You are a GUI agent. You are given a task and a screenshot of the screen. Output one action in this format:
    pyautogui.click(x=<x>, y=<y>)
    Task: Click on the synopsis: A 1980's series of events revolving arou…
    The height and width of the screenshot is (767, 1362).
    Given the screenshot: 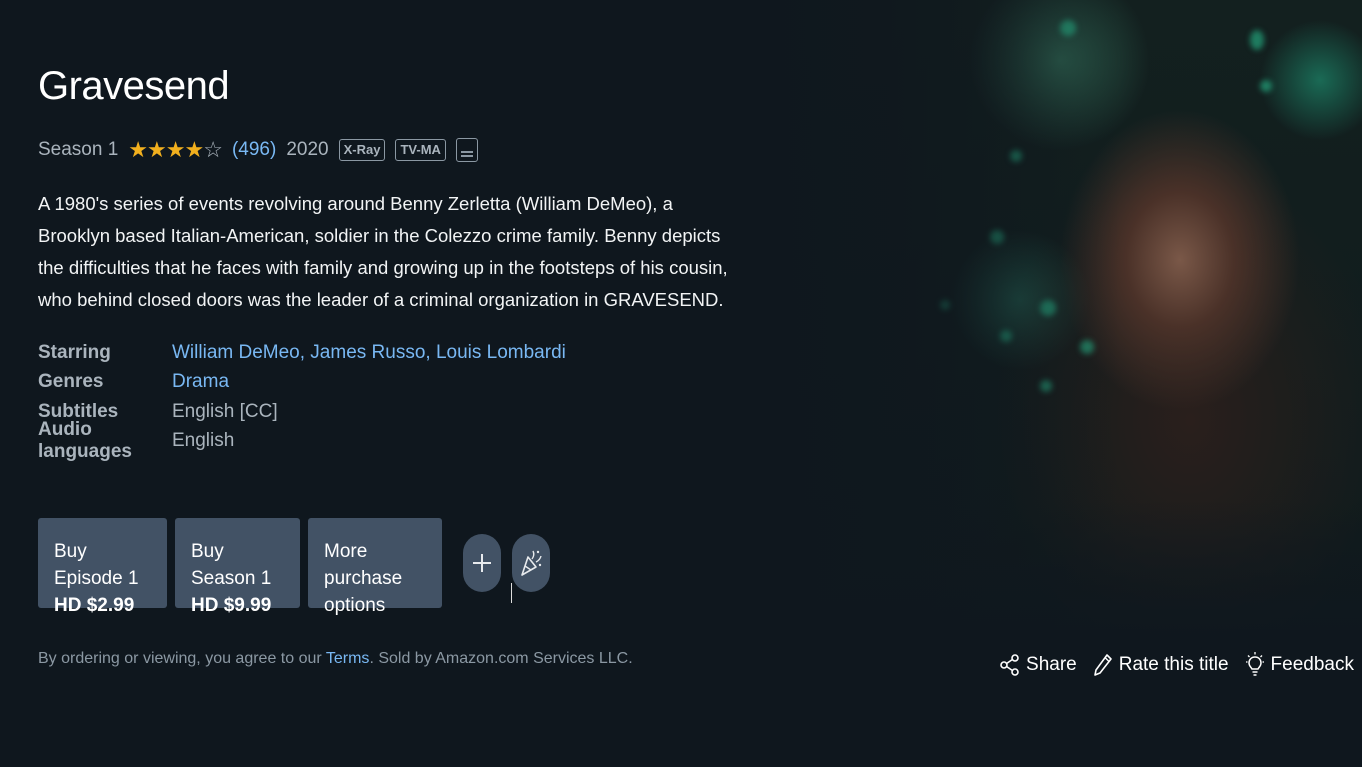 What is the action you would take?
    pyautogui.click(x=383, y=251)
    